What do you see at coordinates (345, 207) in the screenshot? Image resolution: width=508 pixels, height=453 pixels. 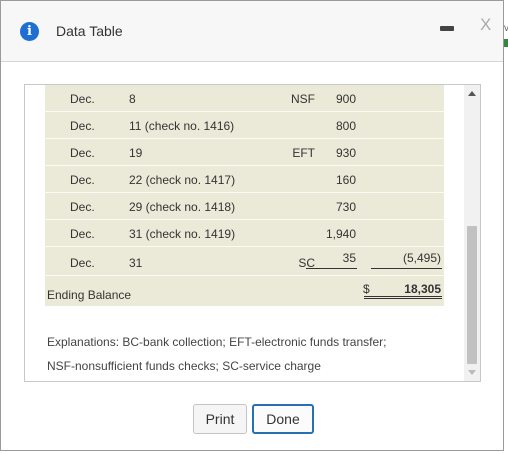 I see `amount-cell: 730` at bounding box center [345, 207].